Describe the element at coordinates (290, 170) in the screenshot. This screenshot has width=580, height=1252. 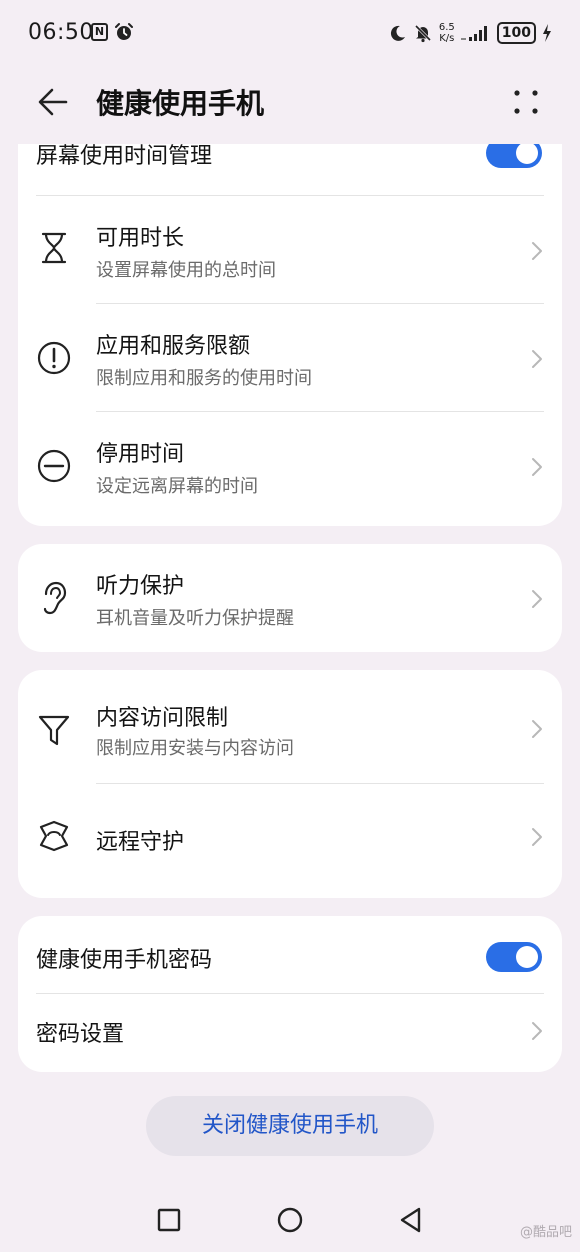
I see `screen-time-toggle-row: 屏幕使用时间管理` at that location.